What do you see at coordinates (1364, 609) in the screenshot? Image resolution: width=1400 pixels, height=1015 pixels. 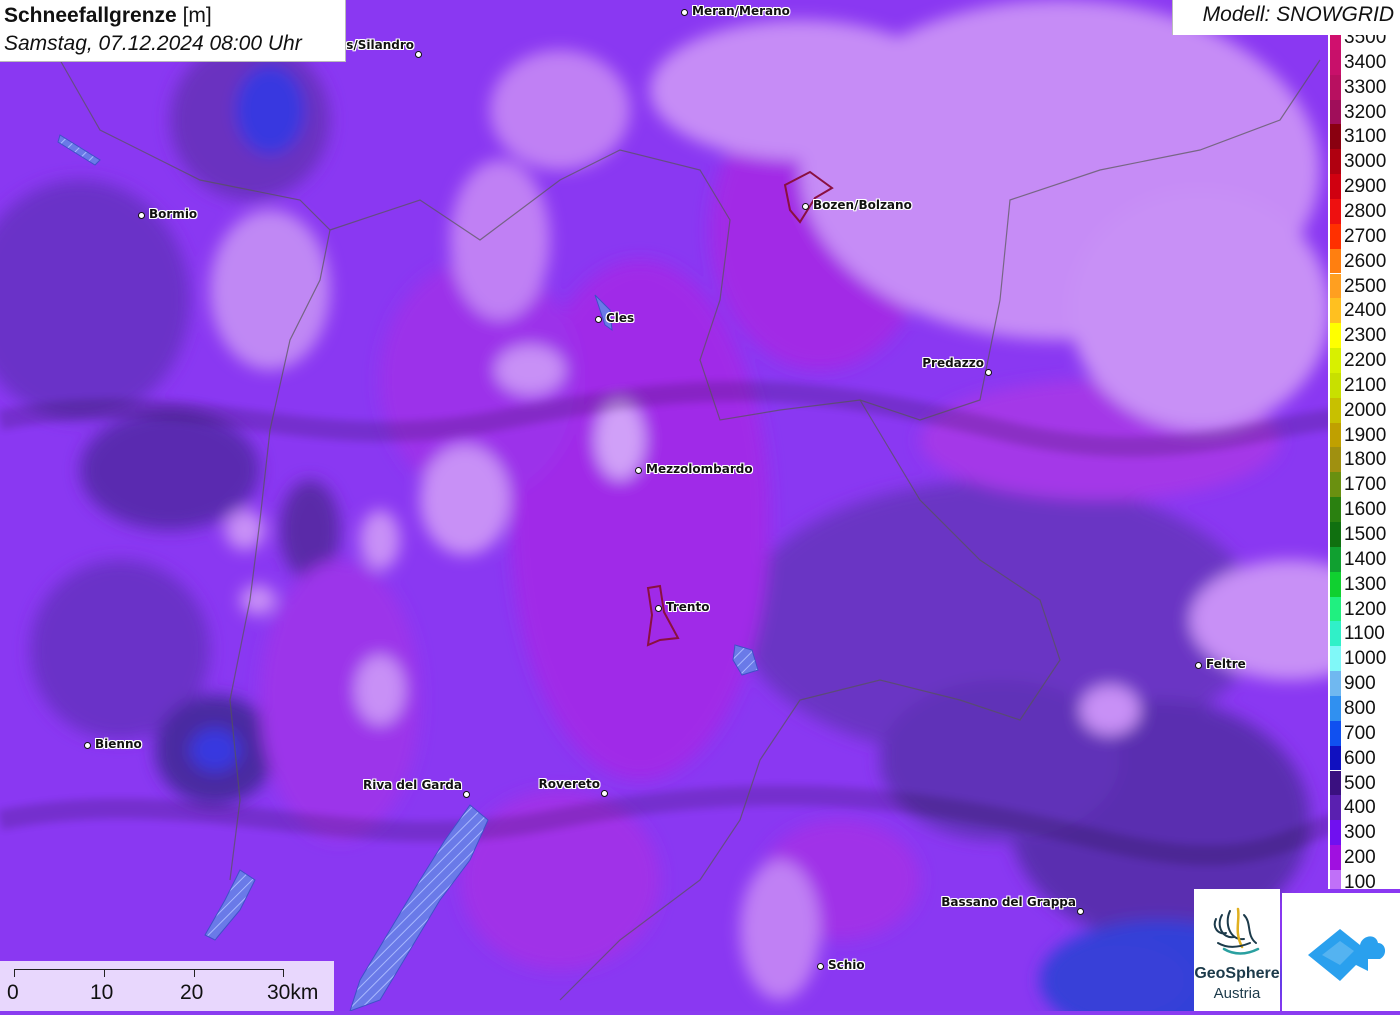 I see `legend-item: 1200` at bounding box center [1364, 609].